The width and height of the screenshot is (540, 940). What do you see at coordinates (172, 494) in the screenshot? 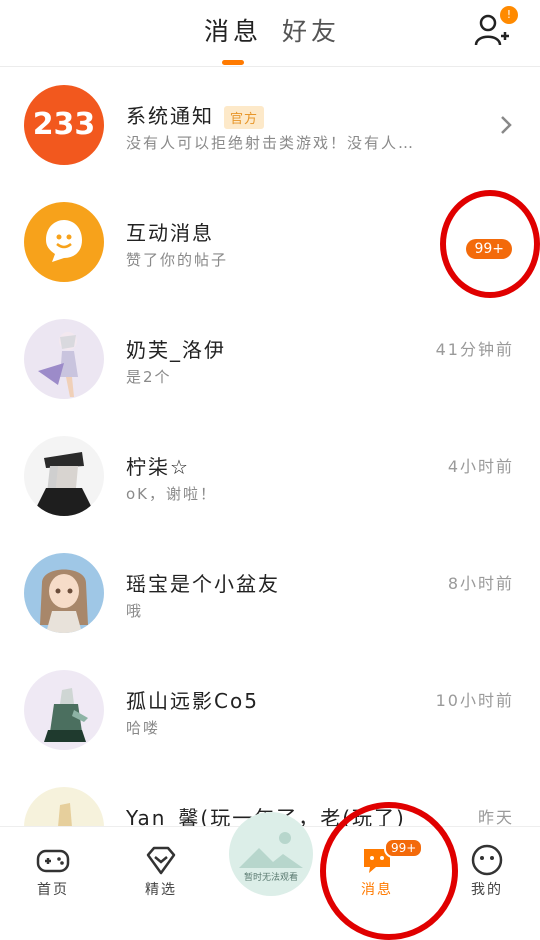
I see `message-preview: oK，谢啦！` at bounding box center [172, 494].